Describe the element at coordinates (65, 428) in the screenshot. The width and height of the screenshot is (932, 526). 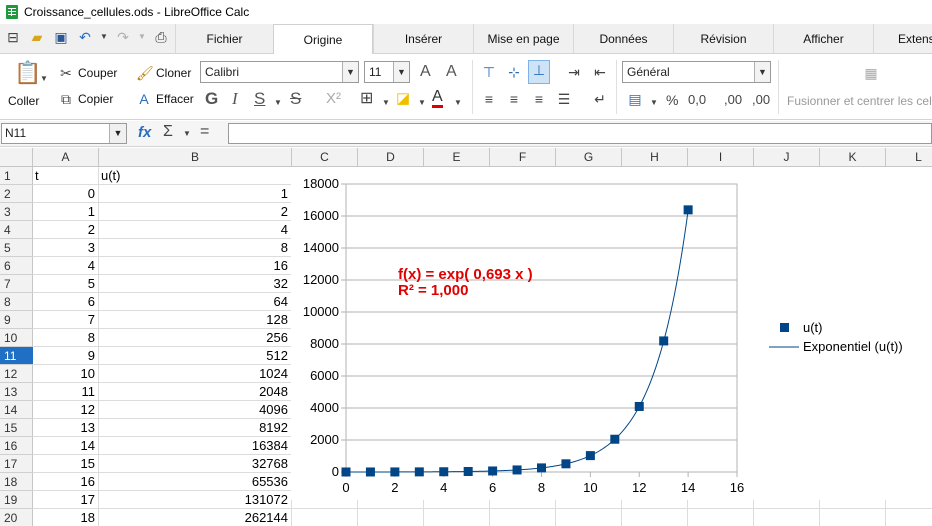
I see `cell-t-value: 13` at that location.